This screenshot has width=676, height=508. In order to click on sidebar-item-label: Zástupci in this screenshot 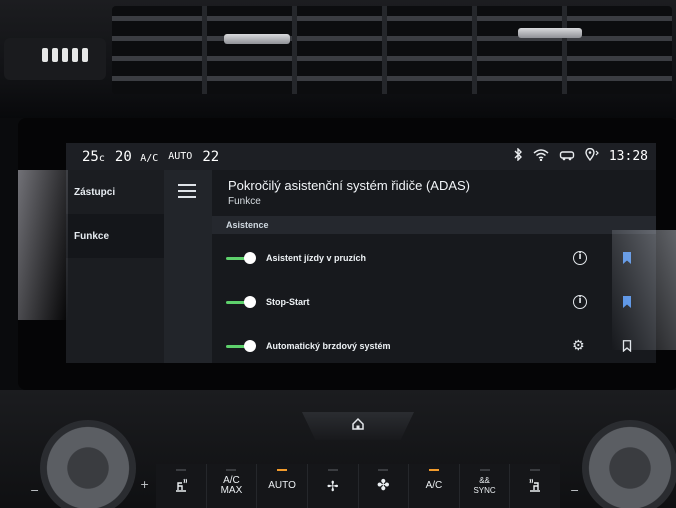, I will do `click(95, 192)`.